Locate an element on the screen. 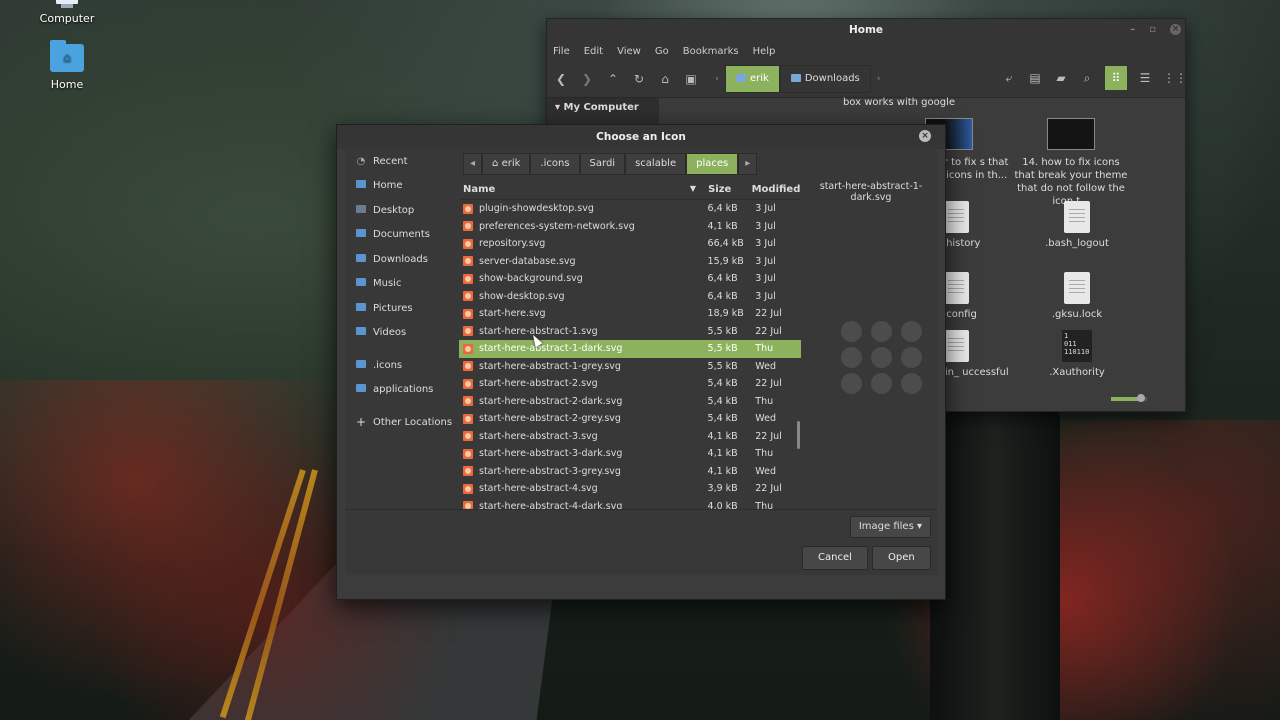  computer-icon: ▣ is located at coordinates (691, 79).